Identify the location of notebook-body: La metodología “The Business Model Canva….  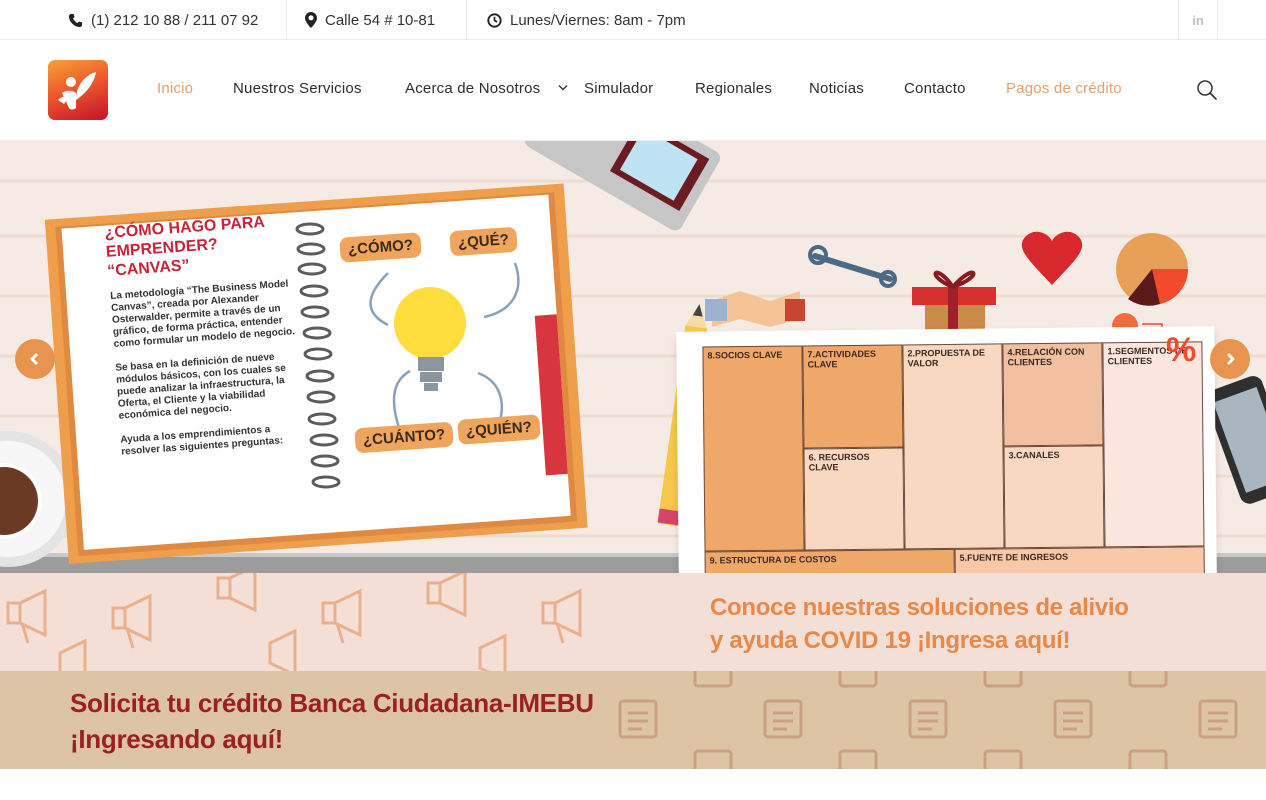
(210, 374).